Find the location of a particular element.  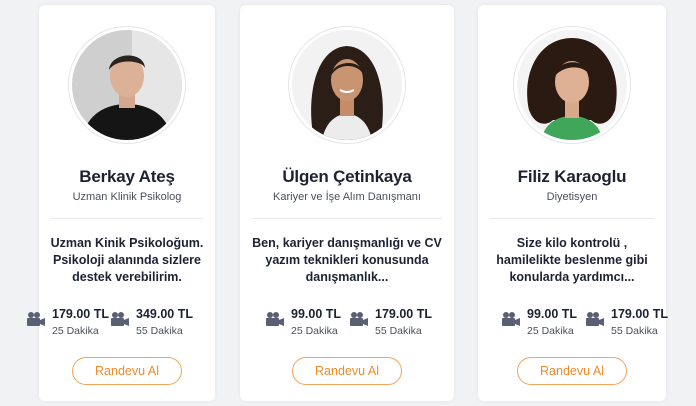

expert-name: Berkay Ateş is located at coordinates (127, 176).